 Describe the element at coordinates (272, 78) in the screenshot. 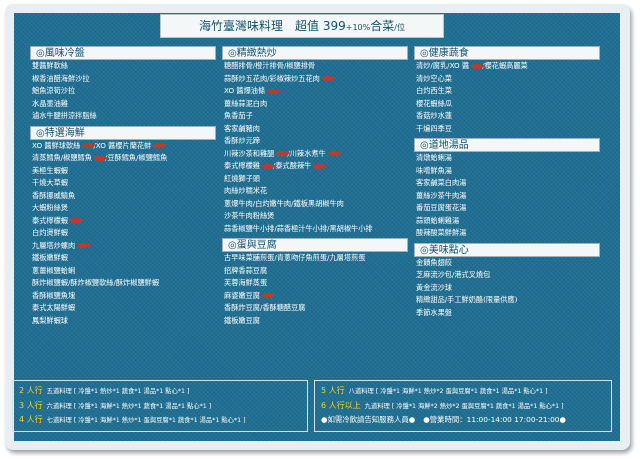

I see `menu-item-text: 蒜酥炒五花肉/彩椒辣炒五花肉` at that location.